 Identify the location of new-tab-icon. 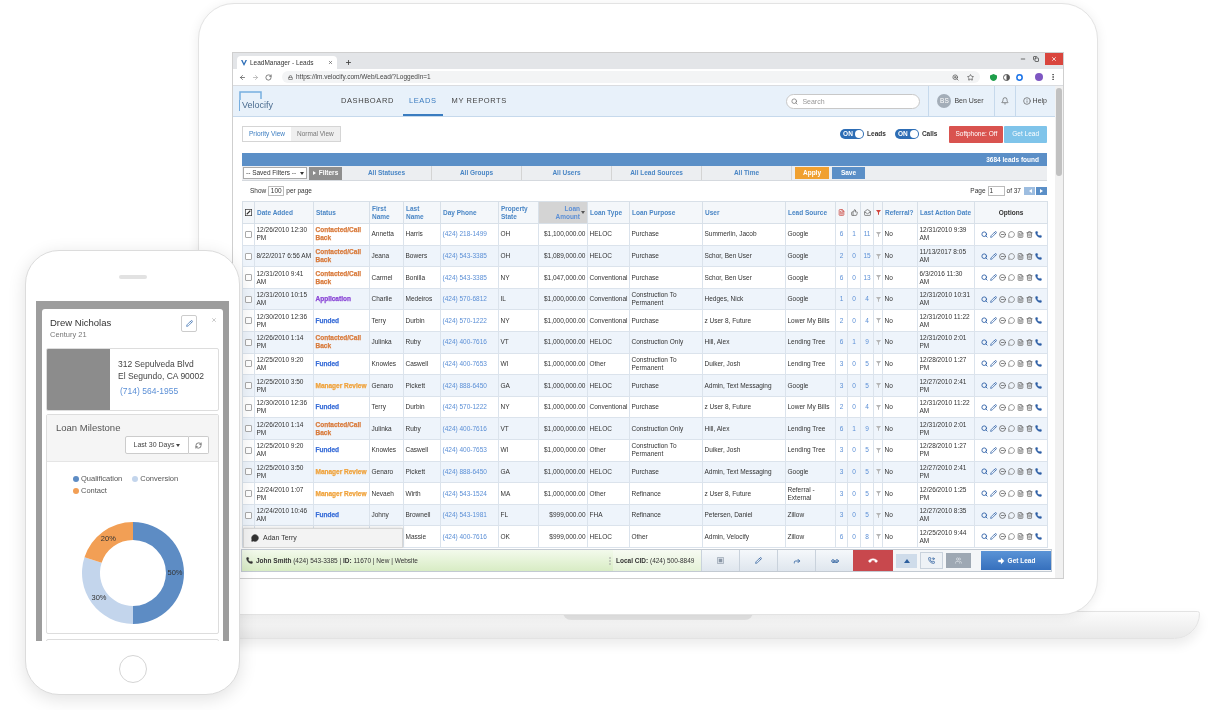
(348, 62).